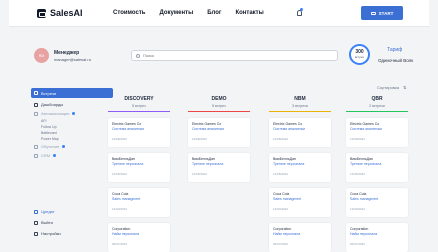 This screenshot has height=252, width=438. Describe the element at coordinates (67, 52) in the screenshot. I see `profile-role: Менеджер` at that location.